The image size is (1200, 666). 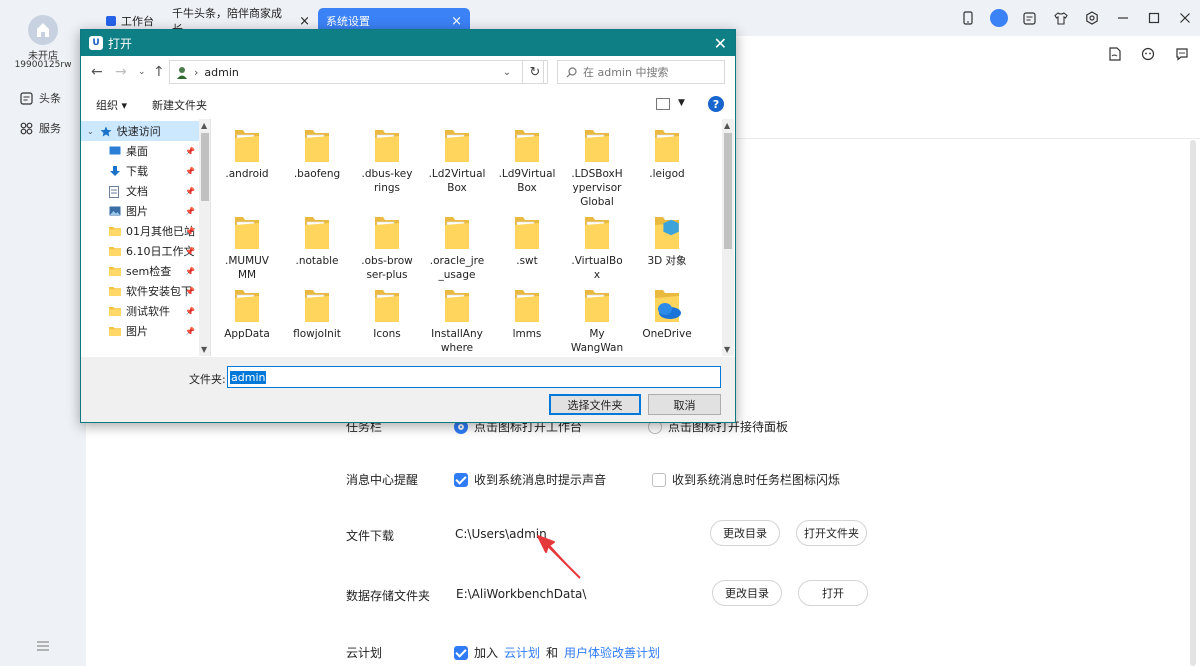 I want to click on rail-item-news: 头条, so click(x=40, y=98).